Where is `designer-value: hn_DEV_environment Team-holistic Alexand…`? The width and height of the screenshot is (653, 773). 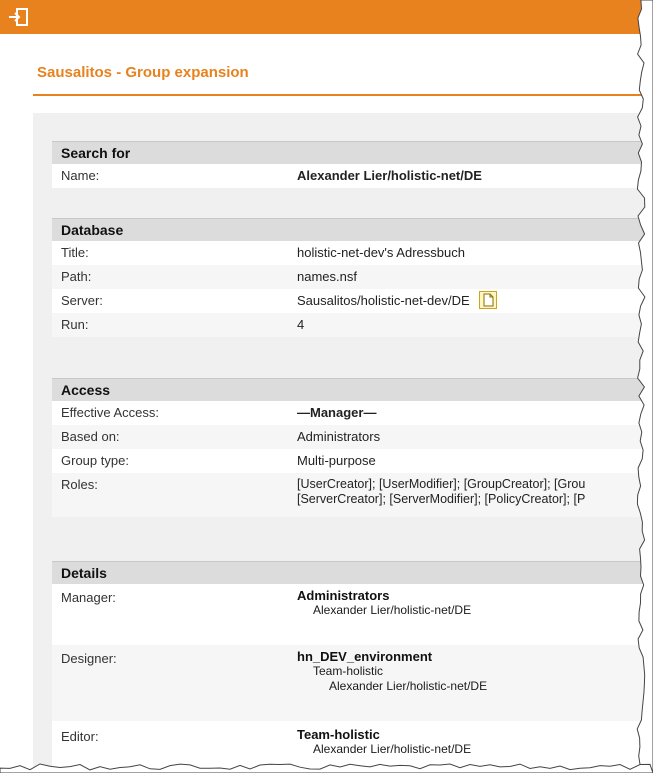 designer-value: hn_DEV_environment Team-holistic Alexand… is located at coordinates (392, 671).